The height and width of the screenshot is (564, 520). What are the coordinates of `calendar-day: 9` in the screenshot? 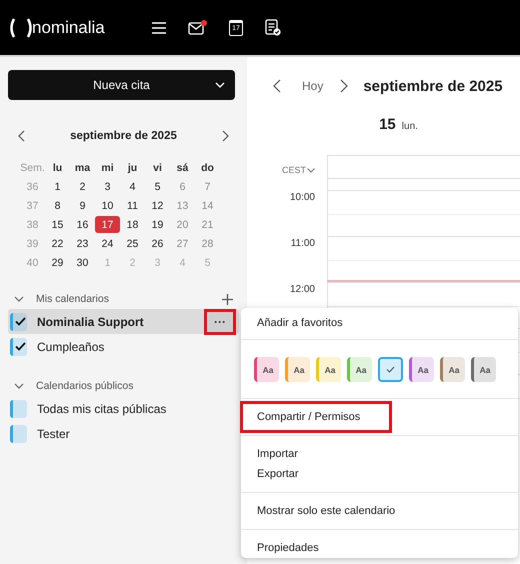 It's located at (82, 205).